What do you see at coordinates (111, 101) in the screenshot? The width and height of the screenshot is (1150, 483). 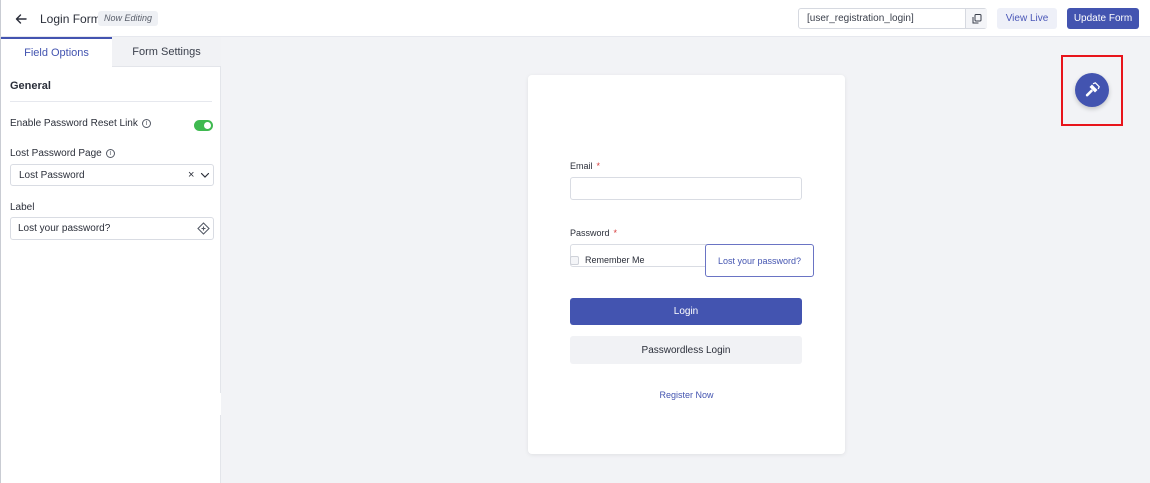 I see `divider` at bounding box center [111, 101].